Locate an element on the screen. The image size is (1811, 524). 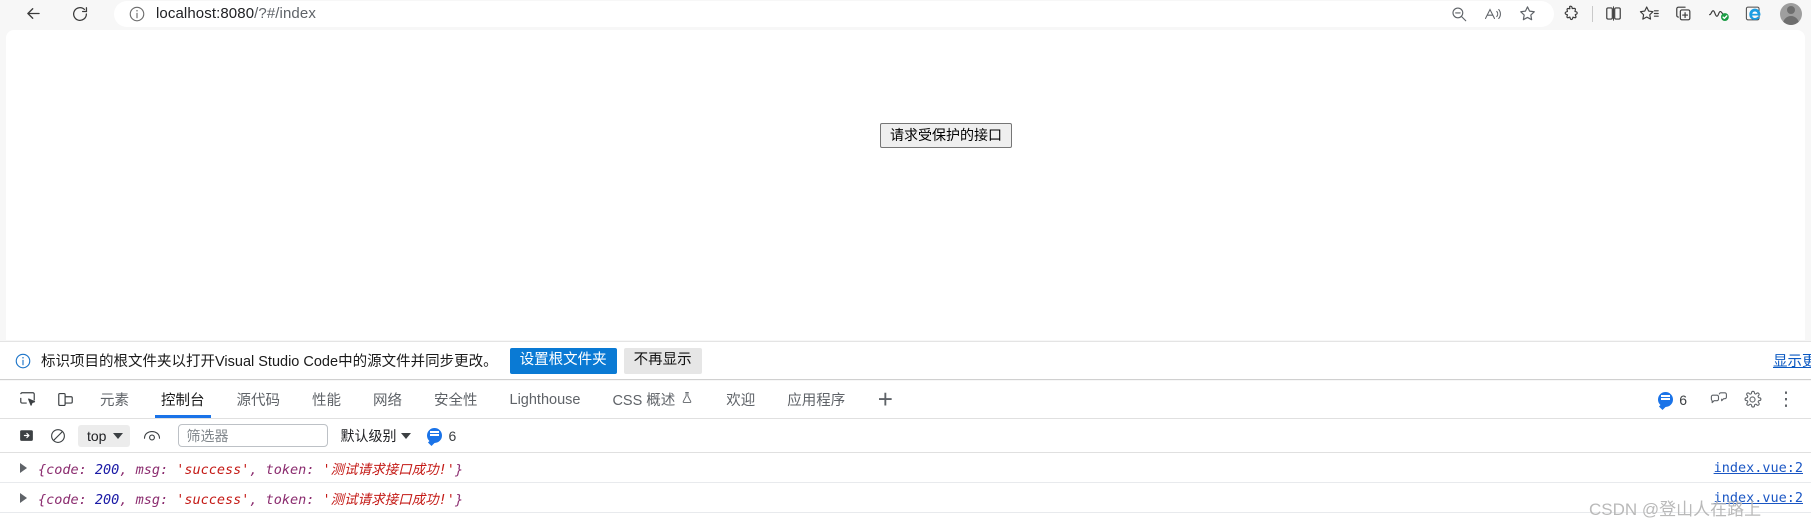
clear-console-icon is located at coordinates (58, 436).